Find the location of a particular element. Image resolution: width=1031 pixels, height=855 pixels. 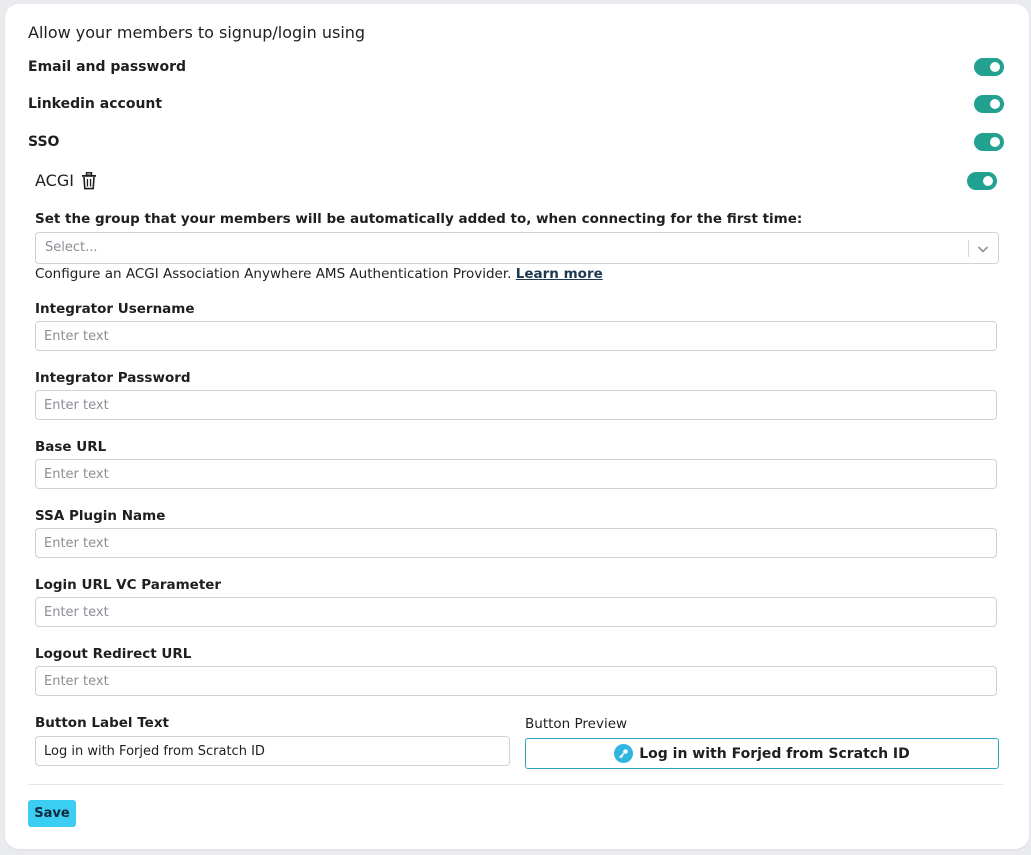

toggle-provider is located at coordinates (982, 181).